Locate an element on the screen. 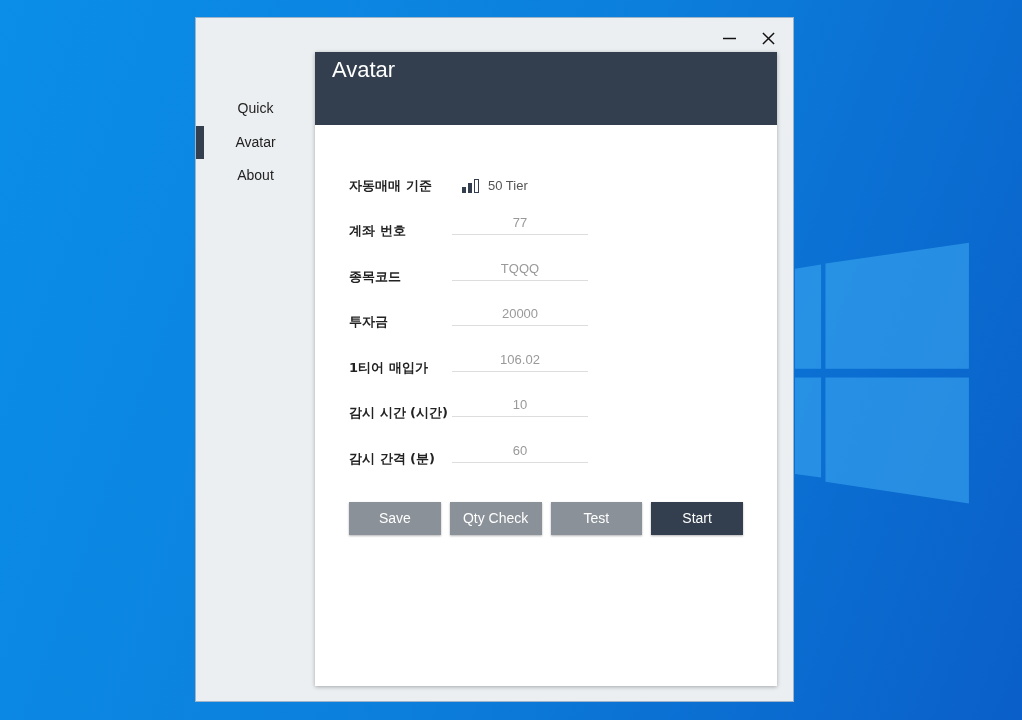  field-label: 감시 시간 (시간) is located at coordinates (399, 413).